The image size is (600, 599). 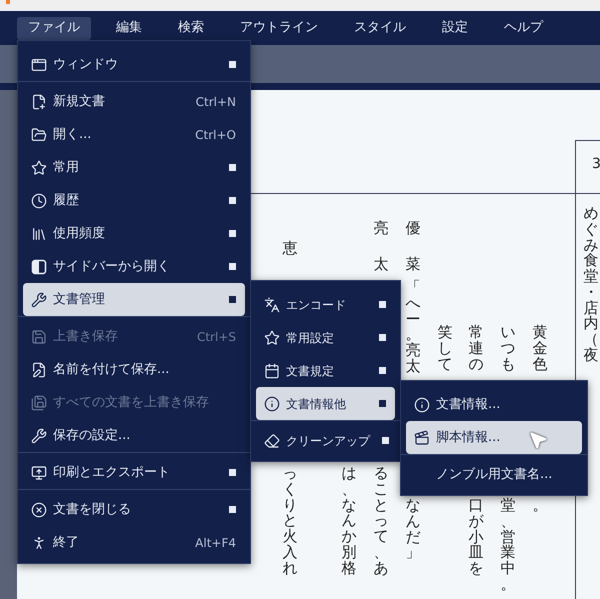 I want to click on menu-item: 印刷とエクスポート, so click(x=134, y=472).